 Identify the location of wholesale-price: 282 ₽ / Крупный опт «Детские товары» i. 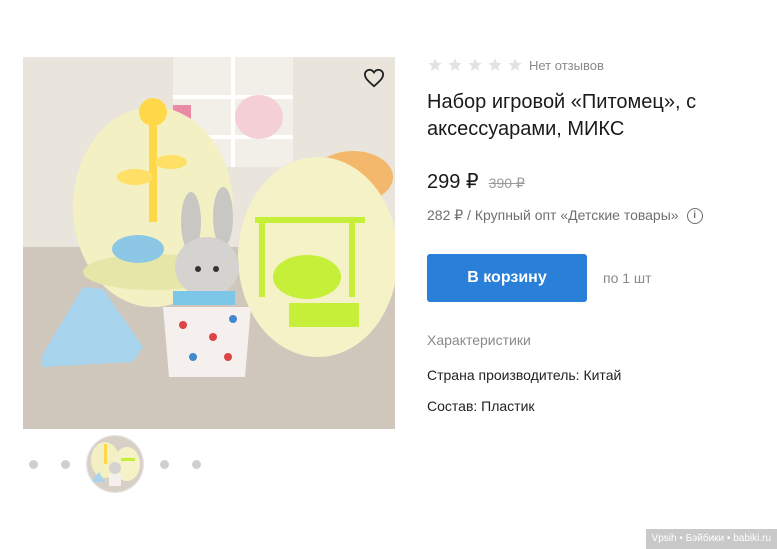
(597, 215).